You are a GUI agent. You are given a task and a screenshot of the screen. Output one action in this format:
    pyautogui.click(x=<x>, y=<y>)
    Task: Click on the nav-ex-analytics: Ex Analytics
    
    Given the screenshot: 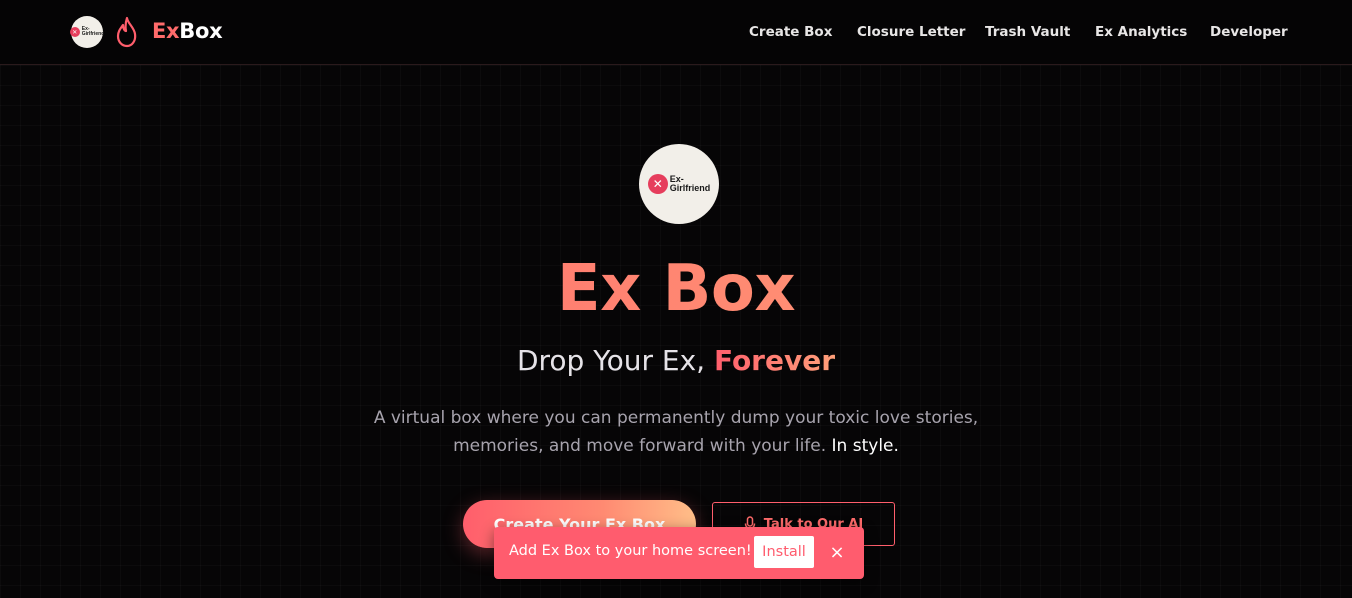 What is the action you would take?
    pyautogui.click(x=1141, y=32)
    